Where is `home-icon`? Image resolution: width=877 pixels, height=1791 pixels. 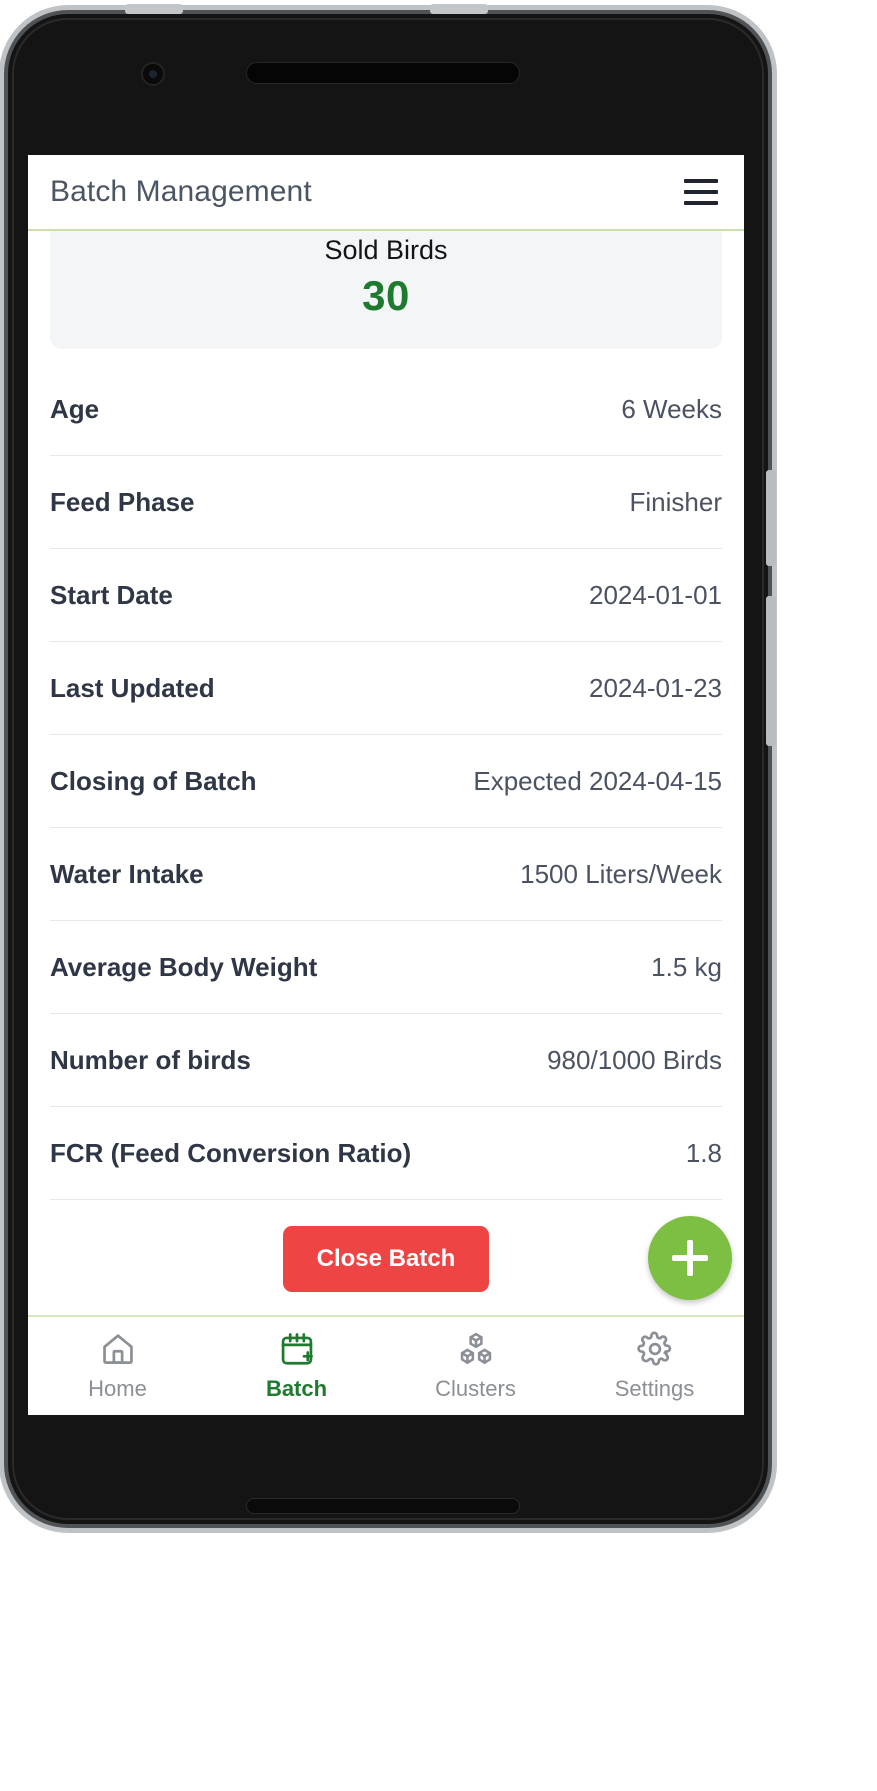
home-icon is located at coordinates (118, 1349).